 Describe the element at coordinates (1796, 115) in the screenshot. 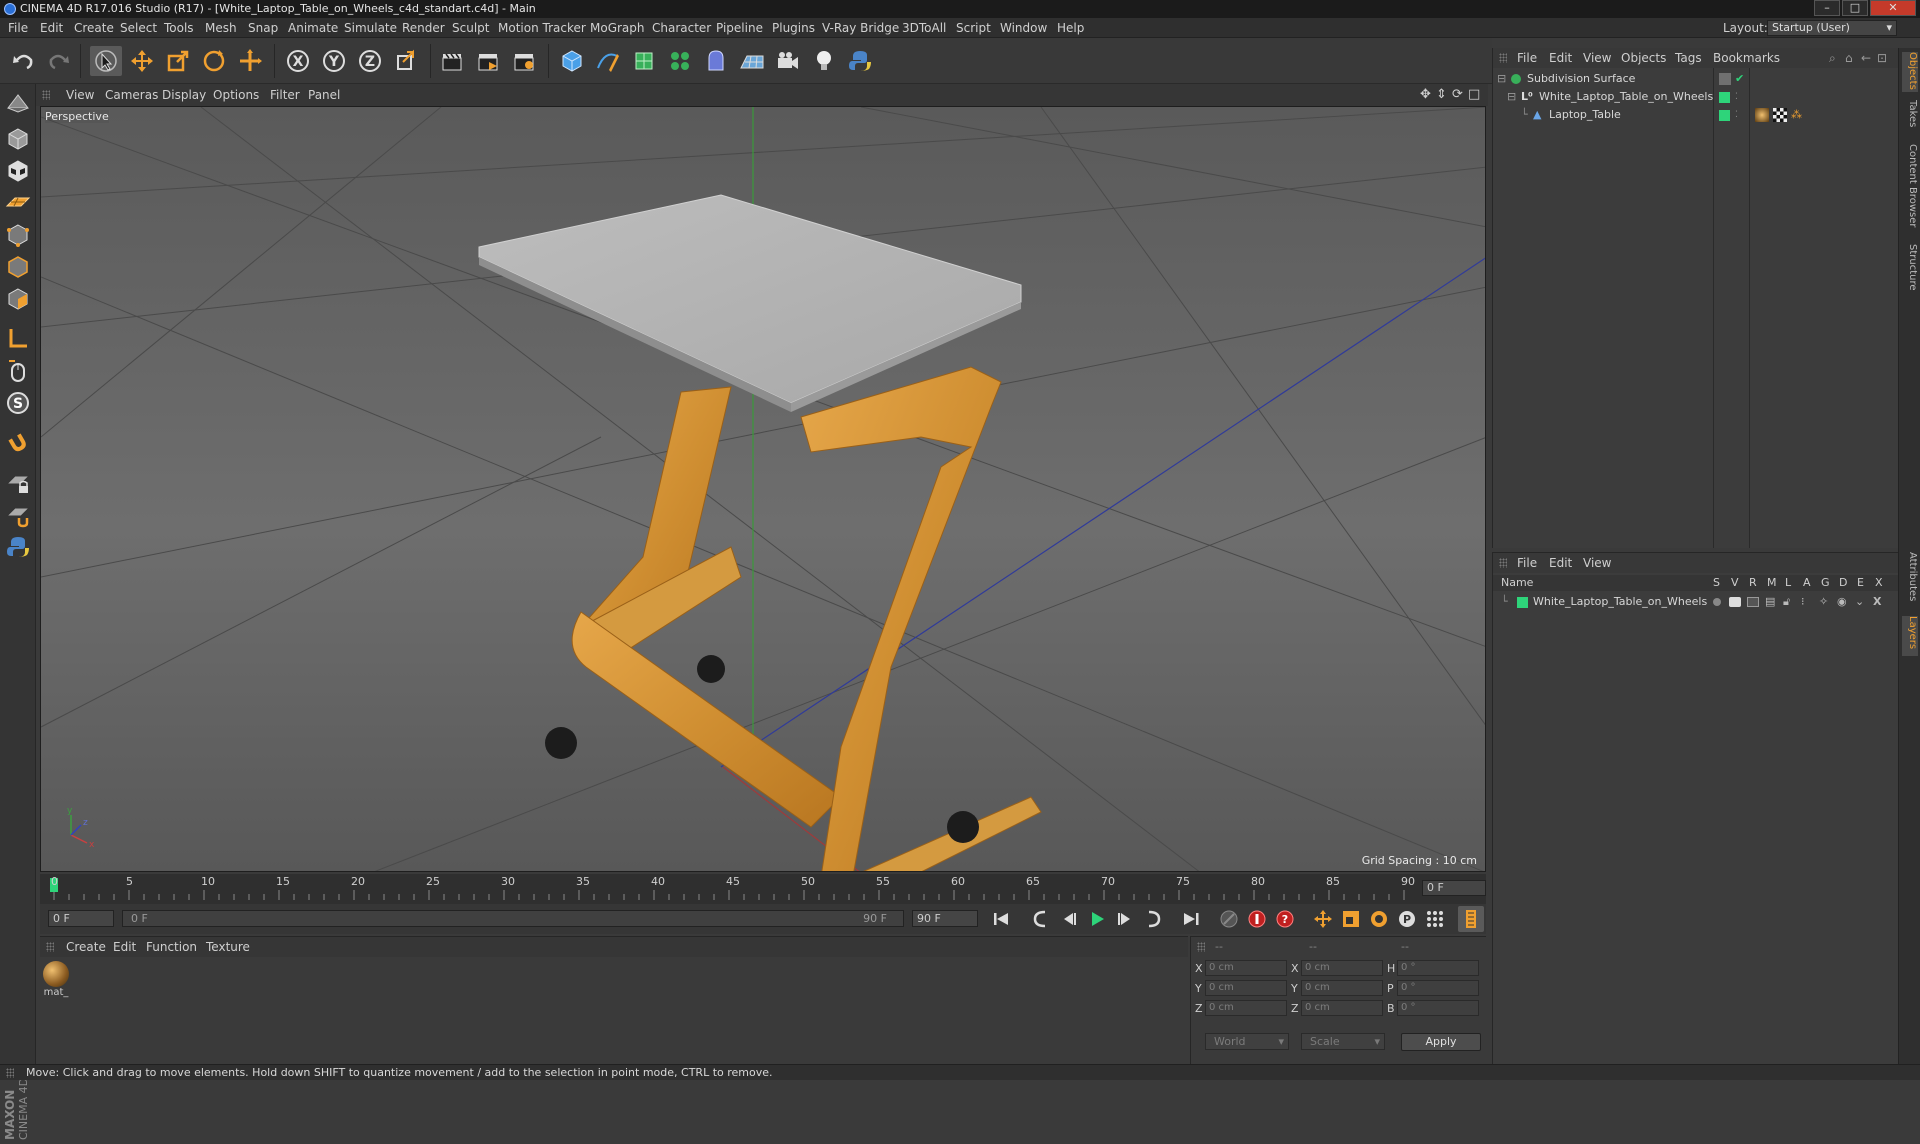

I see `uvw-tag-icon: ⁂` at that location.